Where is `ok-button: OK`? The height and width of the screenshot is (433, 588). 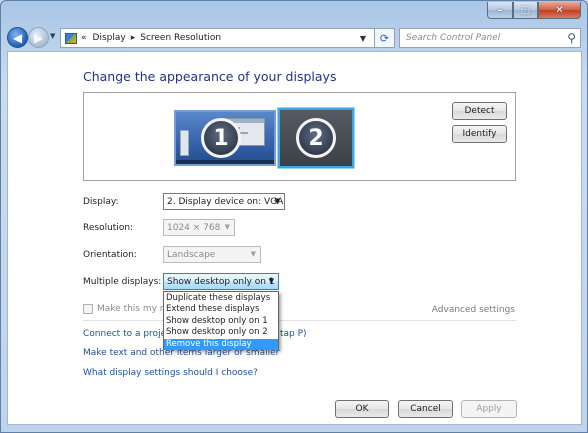
ok-button: OK is located at coordinates (362, 409).